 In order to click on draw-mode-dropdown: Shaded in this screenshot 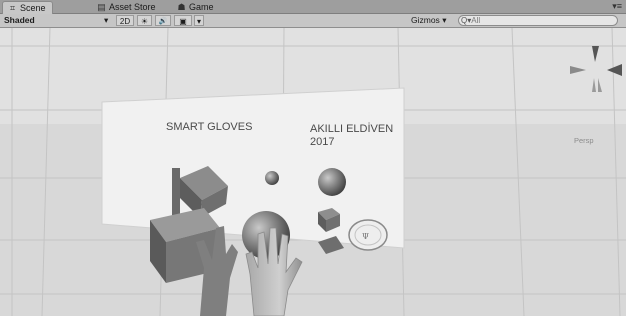, I will do `click(19, 20)`.